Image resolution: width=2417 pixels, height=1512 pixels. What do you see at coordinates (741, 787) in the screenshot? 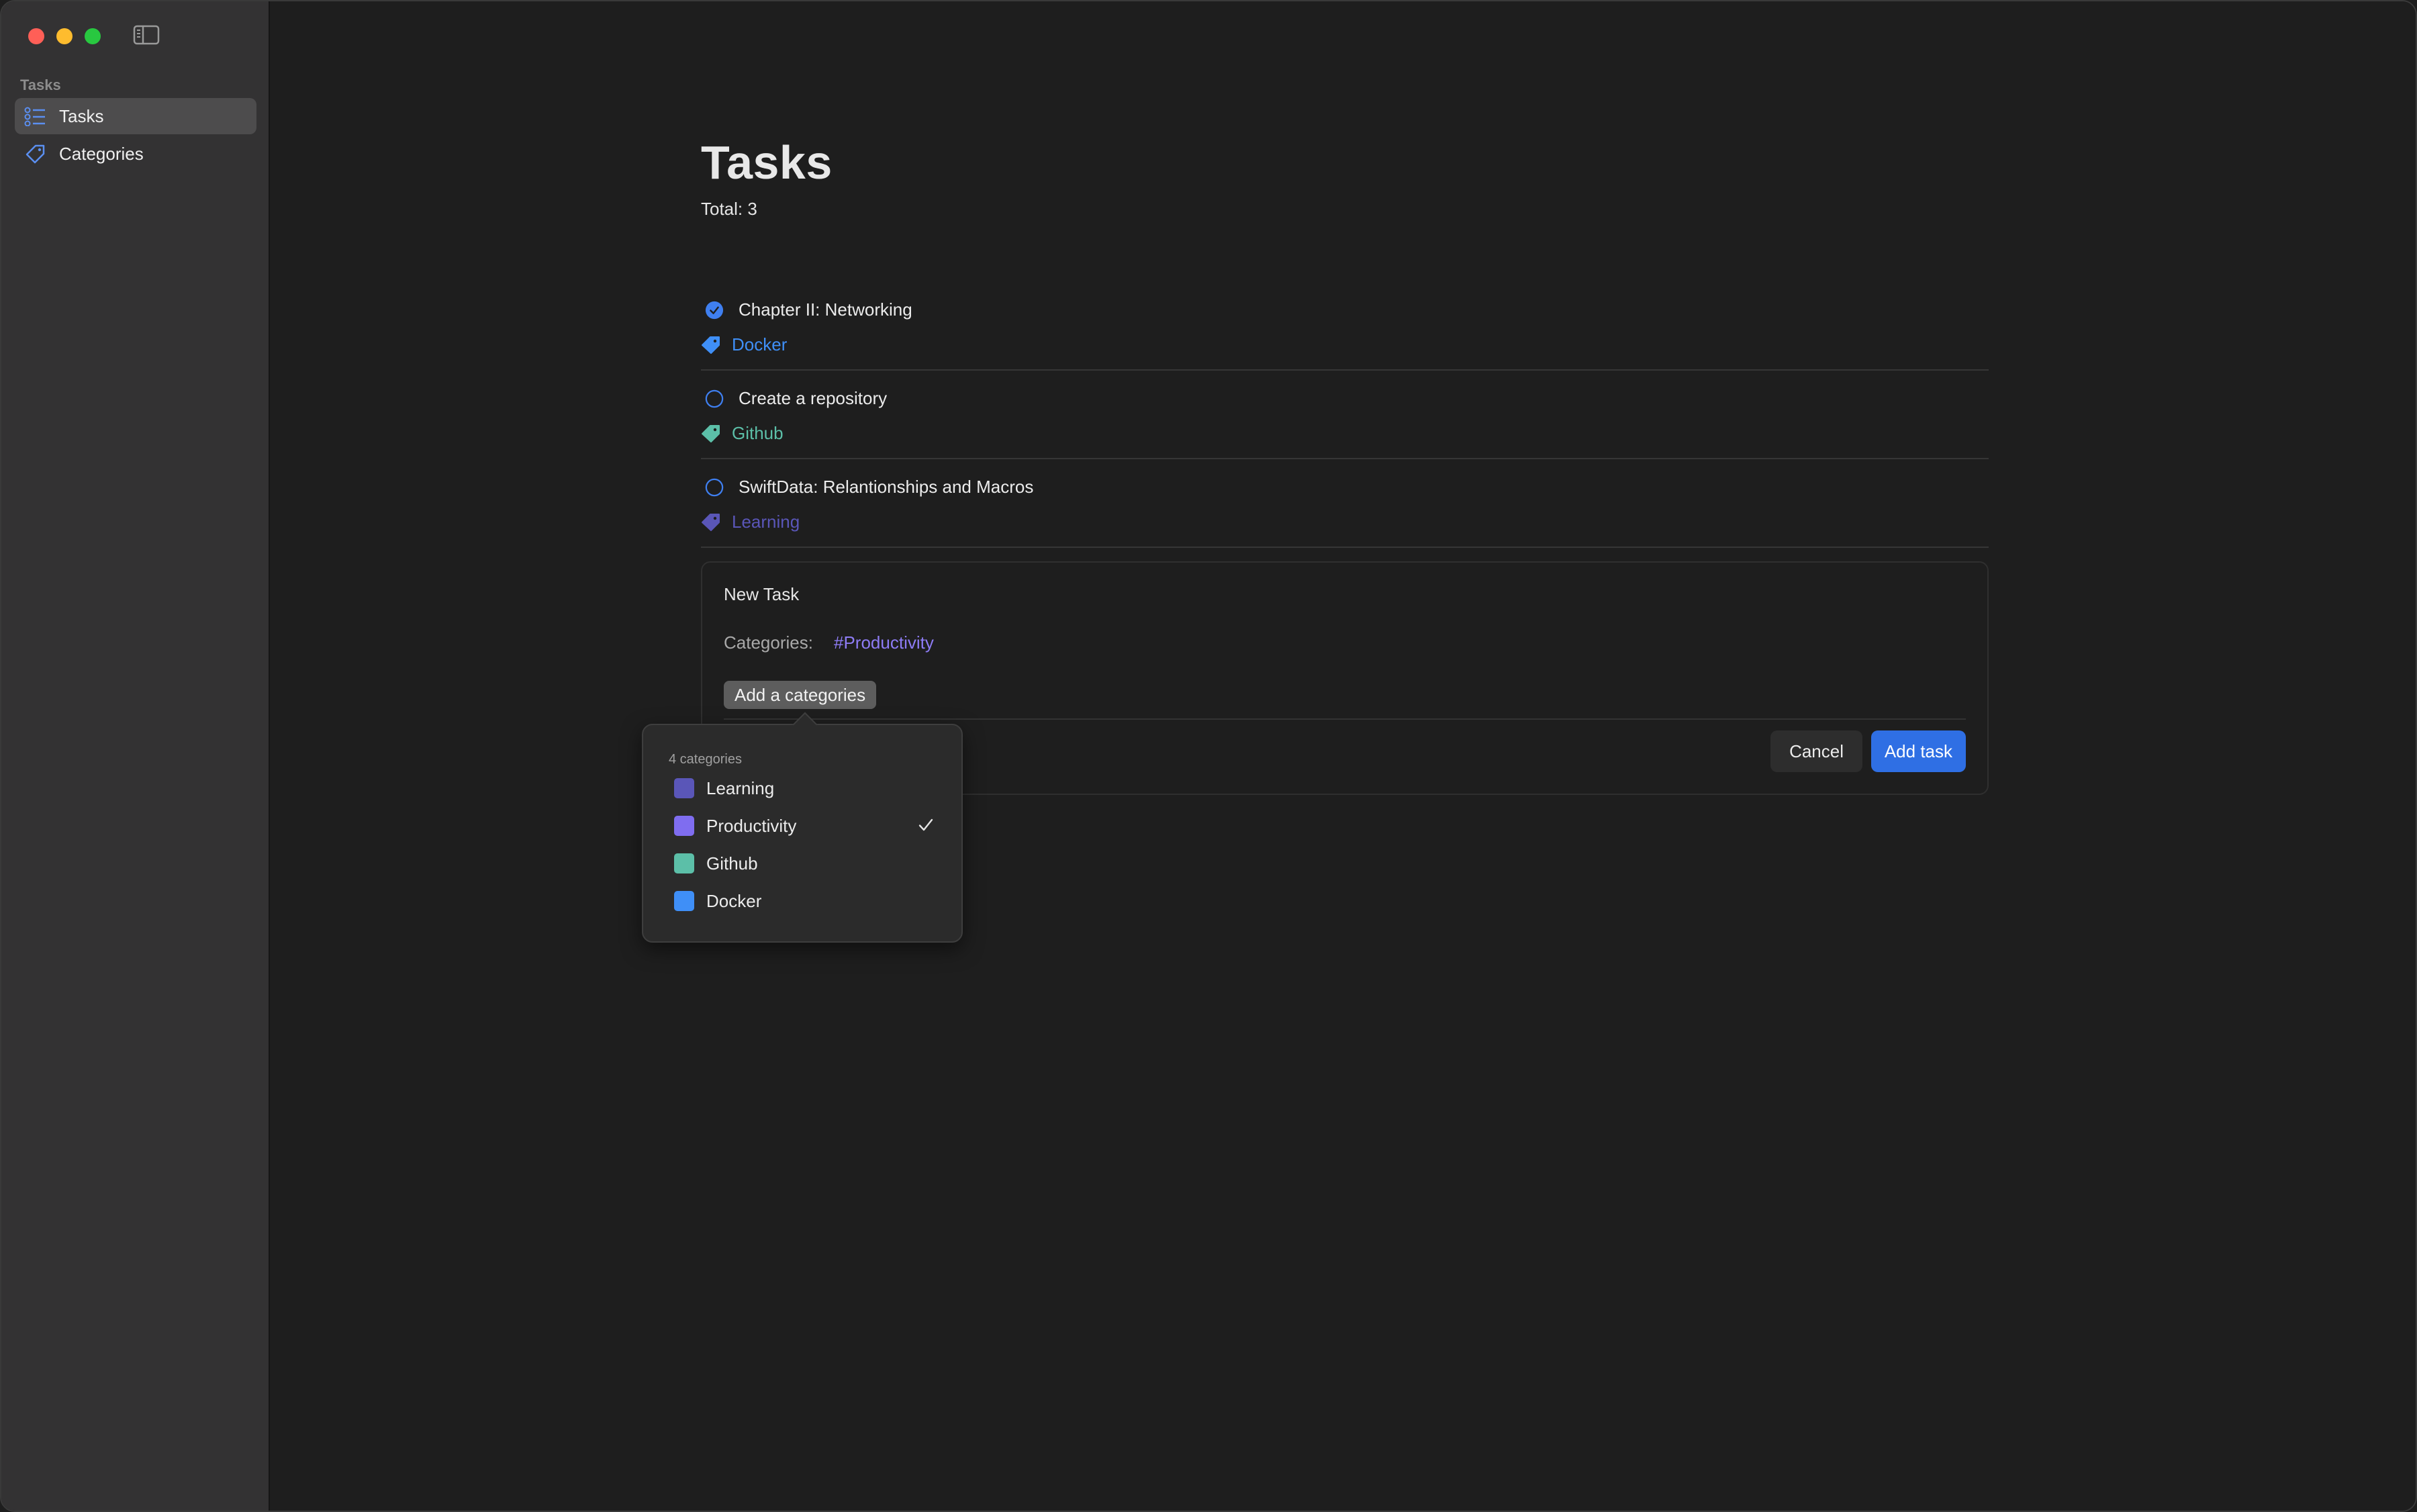
I see `category-option-label: Learning` at bounding box center [741, 787].